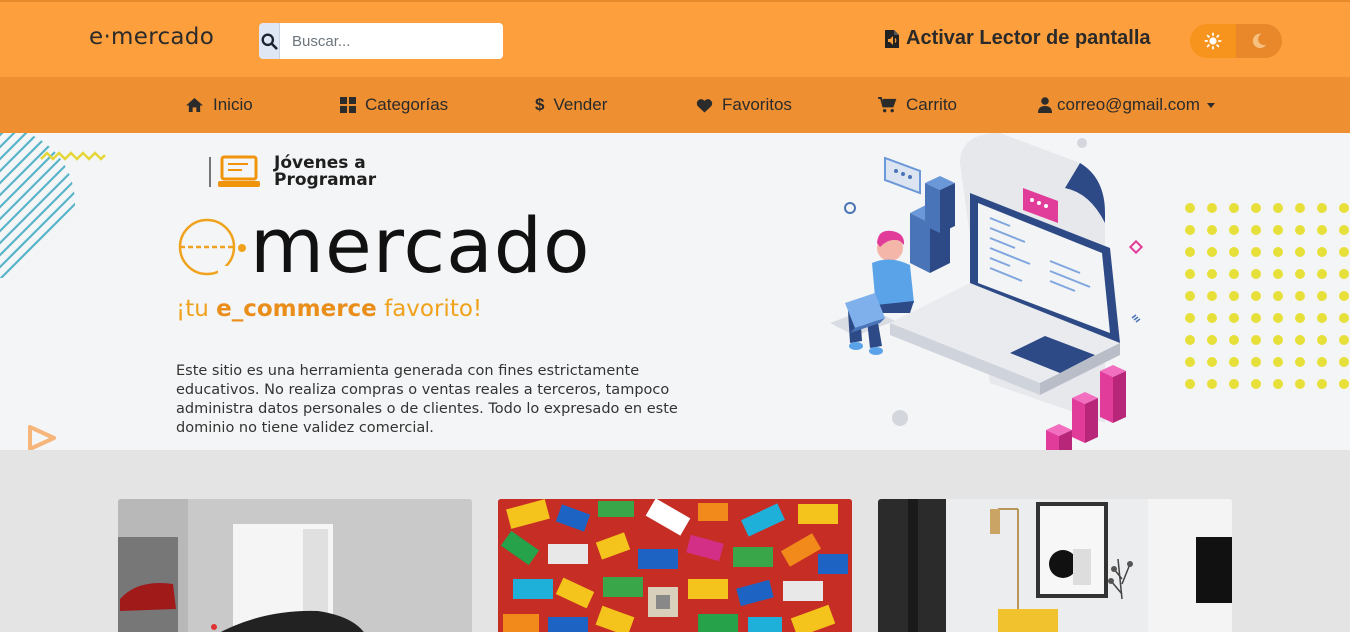 The image size is (1350, 632). I want to click on nav-item-vender: $ Vender, so click(571, 105).